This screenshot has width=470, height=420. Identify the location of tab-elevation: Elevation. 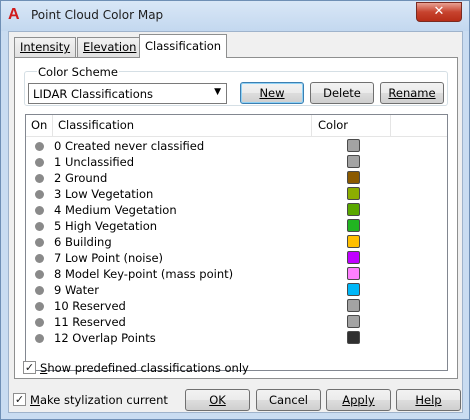
(110, 47).